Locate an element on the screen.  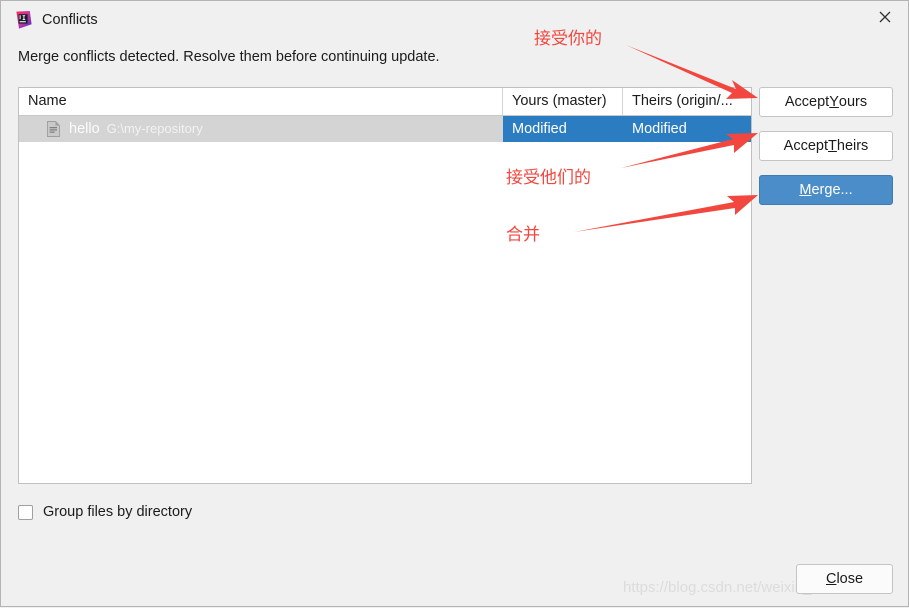
close-button: Close is located at coordinates (844, 579).